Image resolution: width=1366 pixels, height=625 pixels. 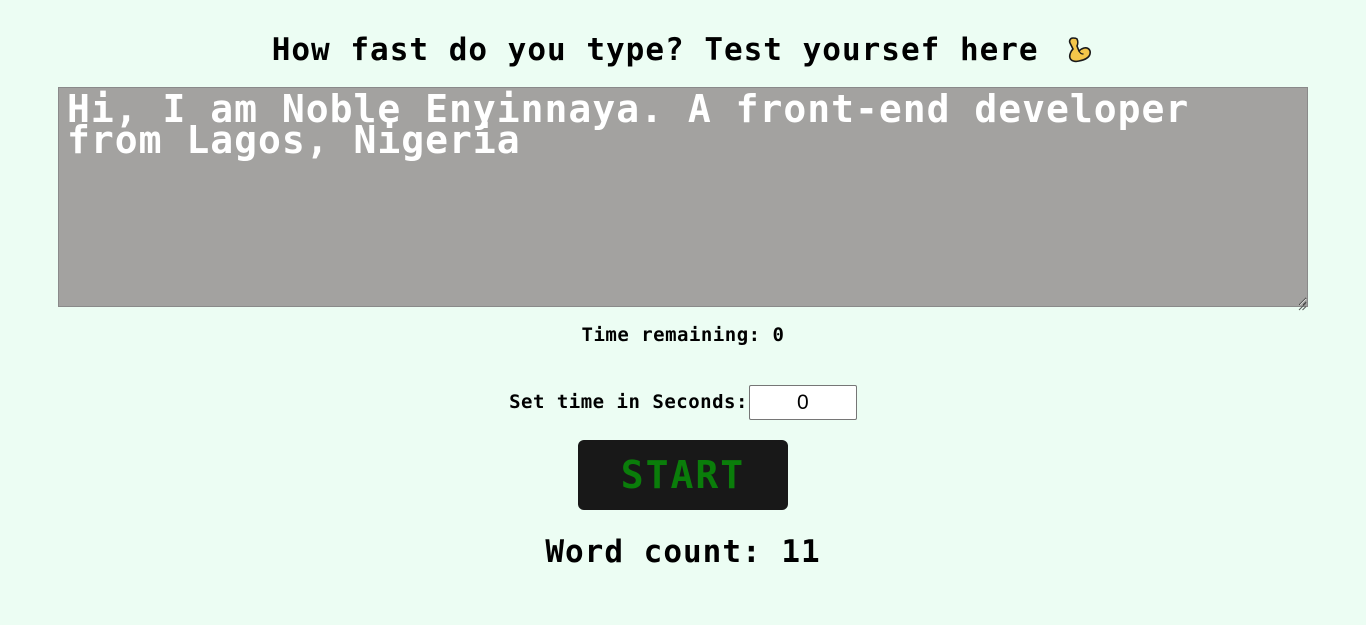 What do you see at coordinates (801, 552) in the screenshot?
I see `word-count-value: 11` at bounding box center [801, 552].